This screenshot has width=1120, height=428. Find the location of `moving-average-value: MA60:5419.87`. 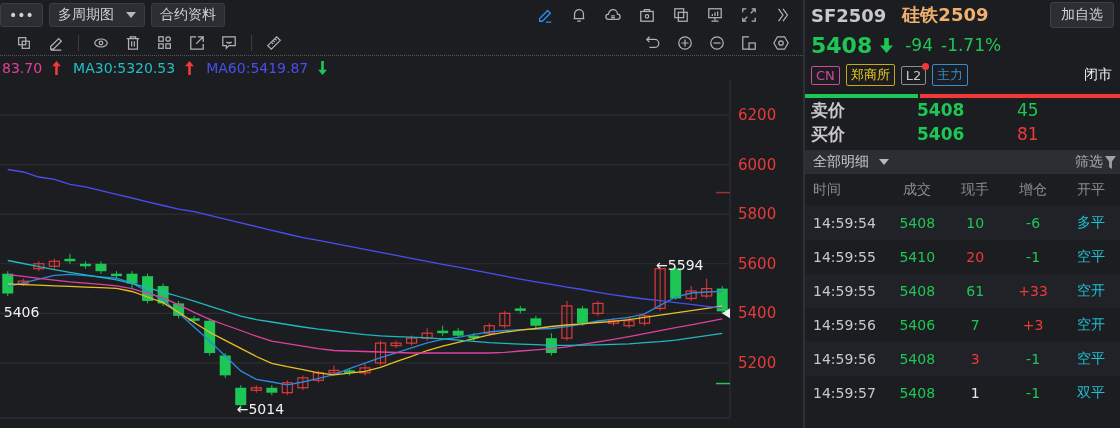

moving-average-value: MA60:5419.87 is located at coordinates (257, 68).